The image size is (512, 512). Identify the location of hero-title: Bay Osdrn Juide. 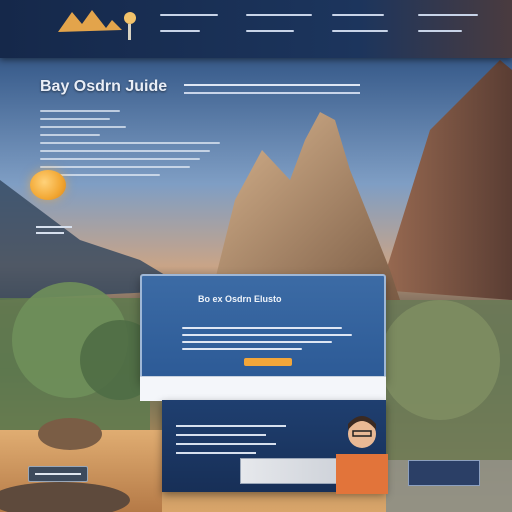
(104, 86).